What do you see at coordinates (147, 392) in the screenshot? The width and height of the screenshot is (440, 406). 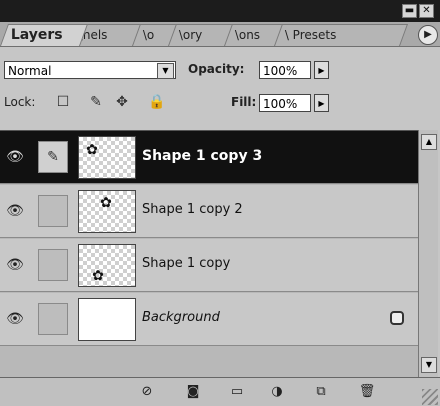 I see `layer-style-icon: ⊘` at bounding box center [147, 392].